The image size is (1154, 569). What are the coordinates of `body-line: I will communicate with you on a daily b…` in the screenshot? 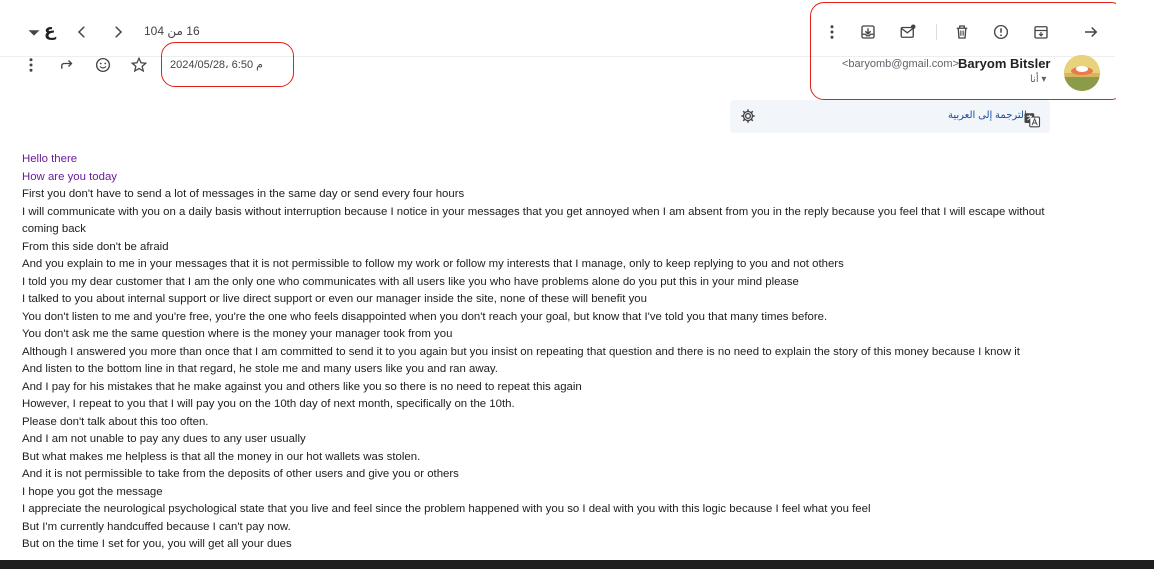 It's located at (533, 220).